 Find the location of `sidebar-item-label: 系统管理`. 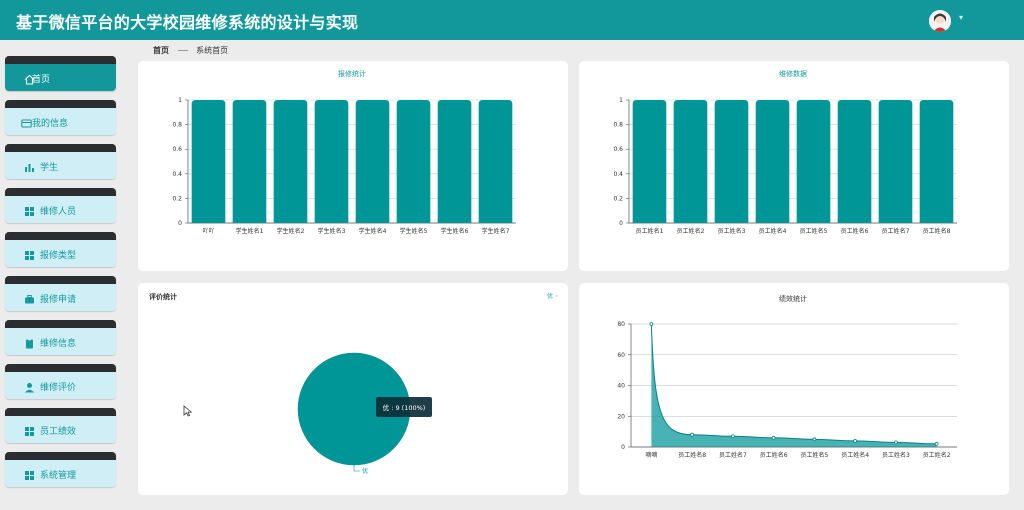

sidebar-item-label: 系统管理 is located at coordinates (58, 476).